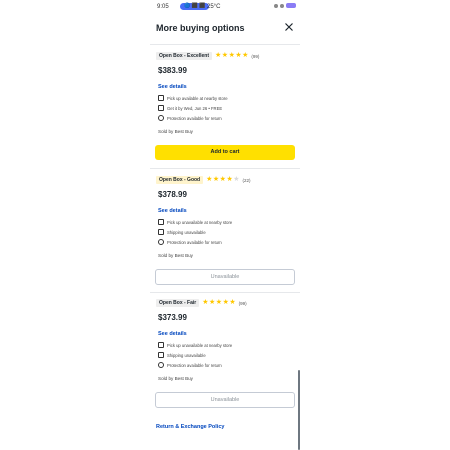  I want to click on status-notification-pill: 🔵 ⬛ ⬛, so click(195, 6).